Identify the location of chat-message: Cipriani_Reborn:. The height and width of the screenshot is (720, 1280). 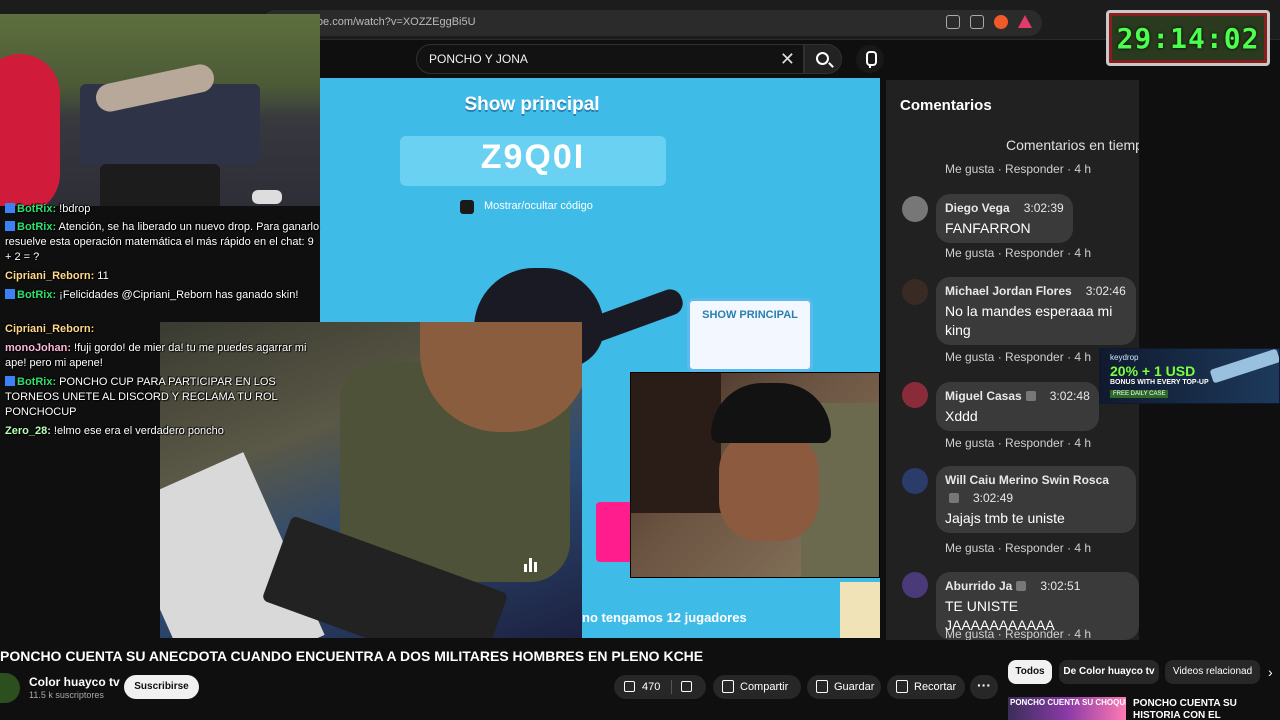
(50, 329).